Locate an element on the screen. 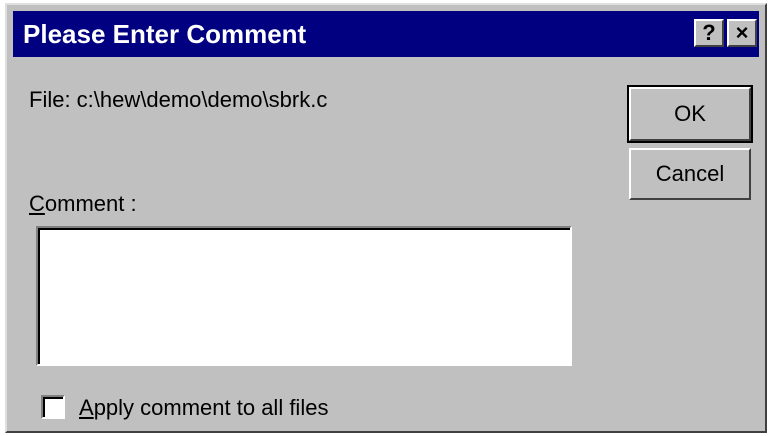 The width and height of the screenshot is (769, 436). apply-all-label-text: pply comment to all files is located at coordinates (211, 407).